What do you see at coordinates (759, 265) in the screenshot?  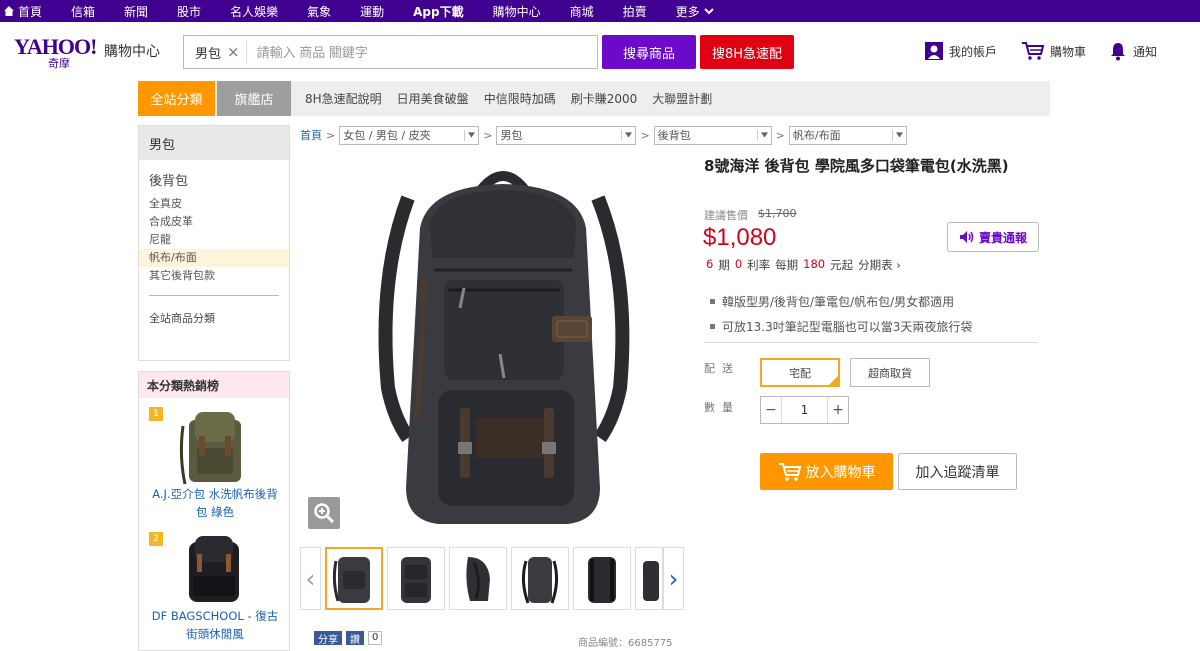 I see `installment-rate-label: 利率` at bounding box center [759, 265].